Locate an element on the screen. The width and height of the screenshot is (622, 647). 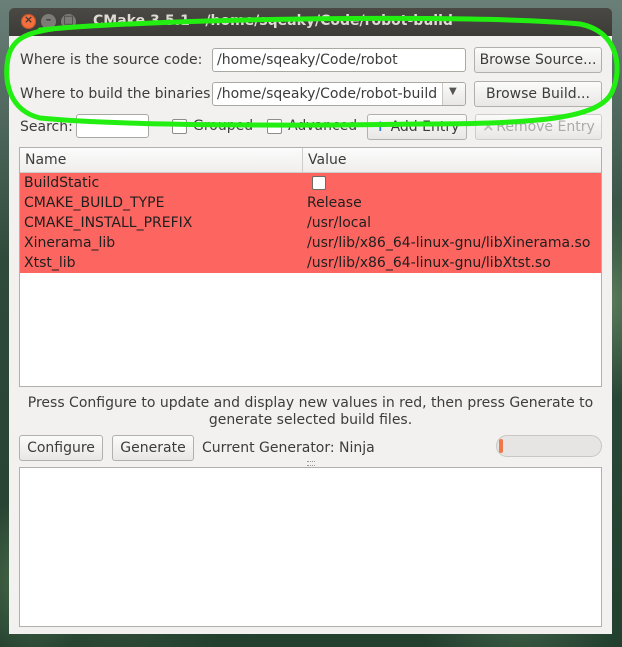
maximize-window-button: □ is located at coordinates (68, 21).